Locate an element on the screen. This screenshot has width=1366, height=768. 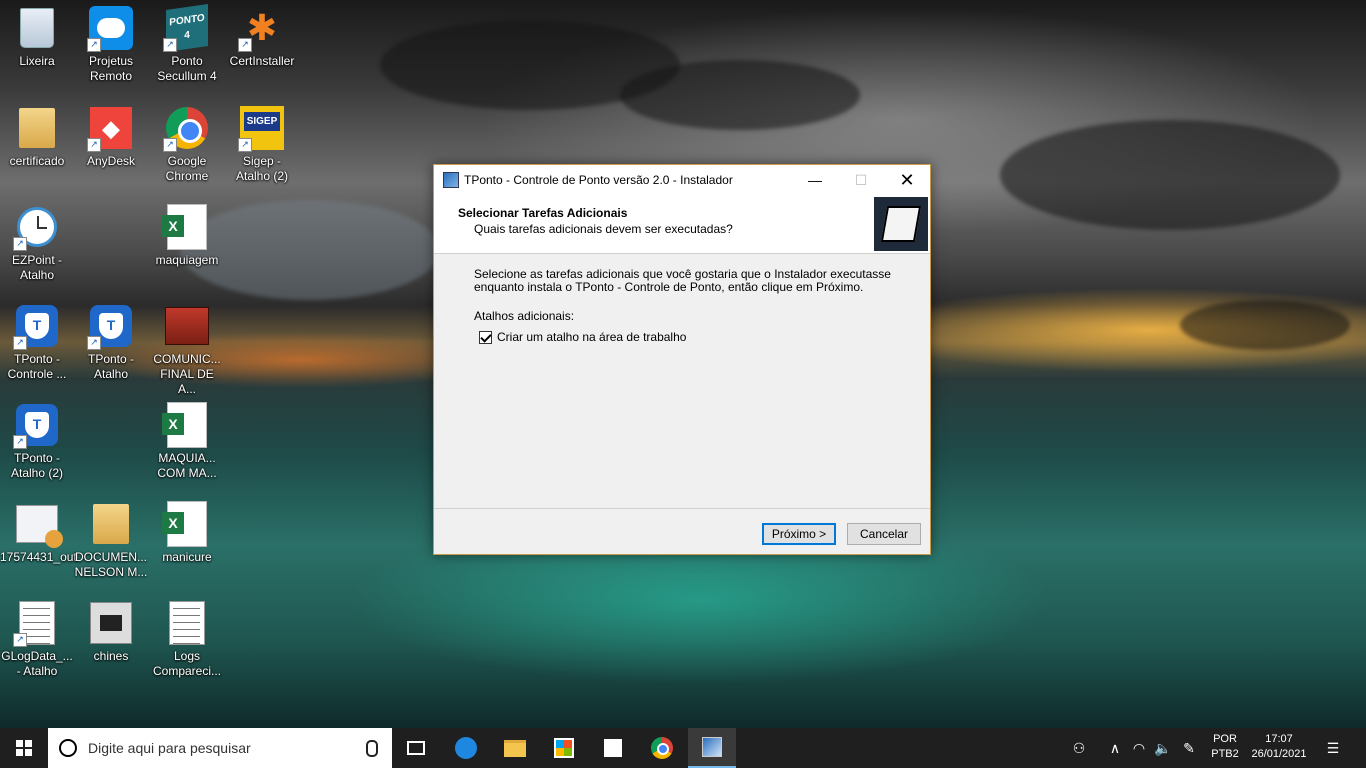
desktop-icon-glogdata: ↗ GLogData_... - Atalho is located at coordinates (37, 640).